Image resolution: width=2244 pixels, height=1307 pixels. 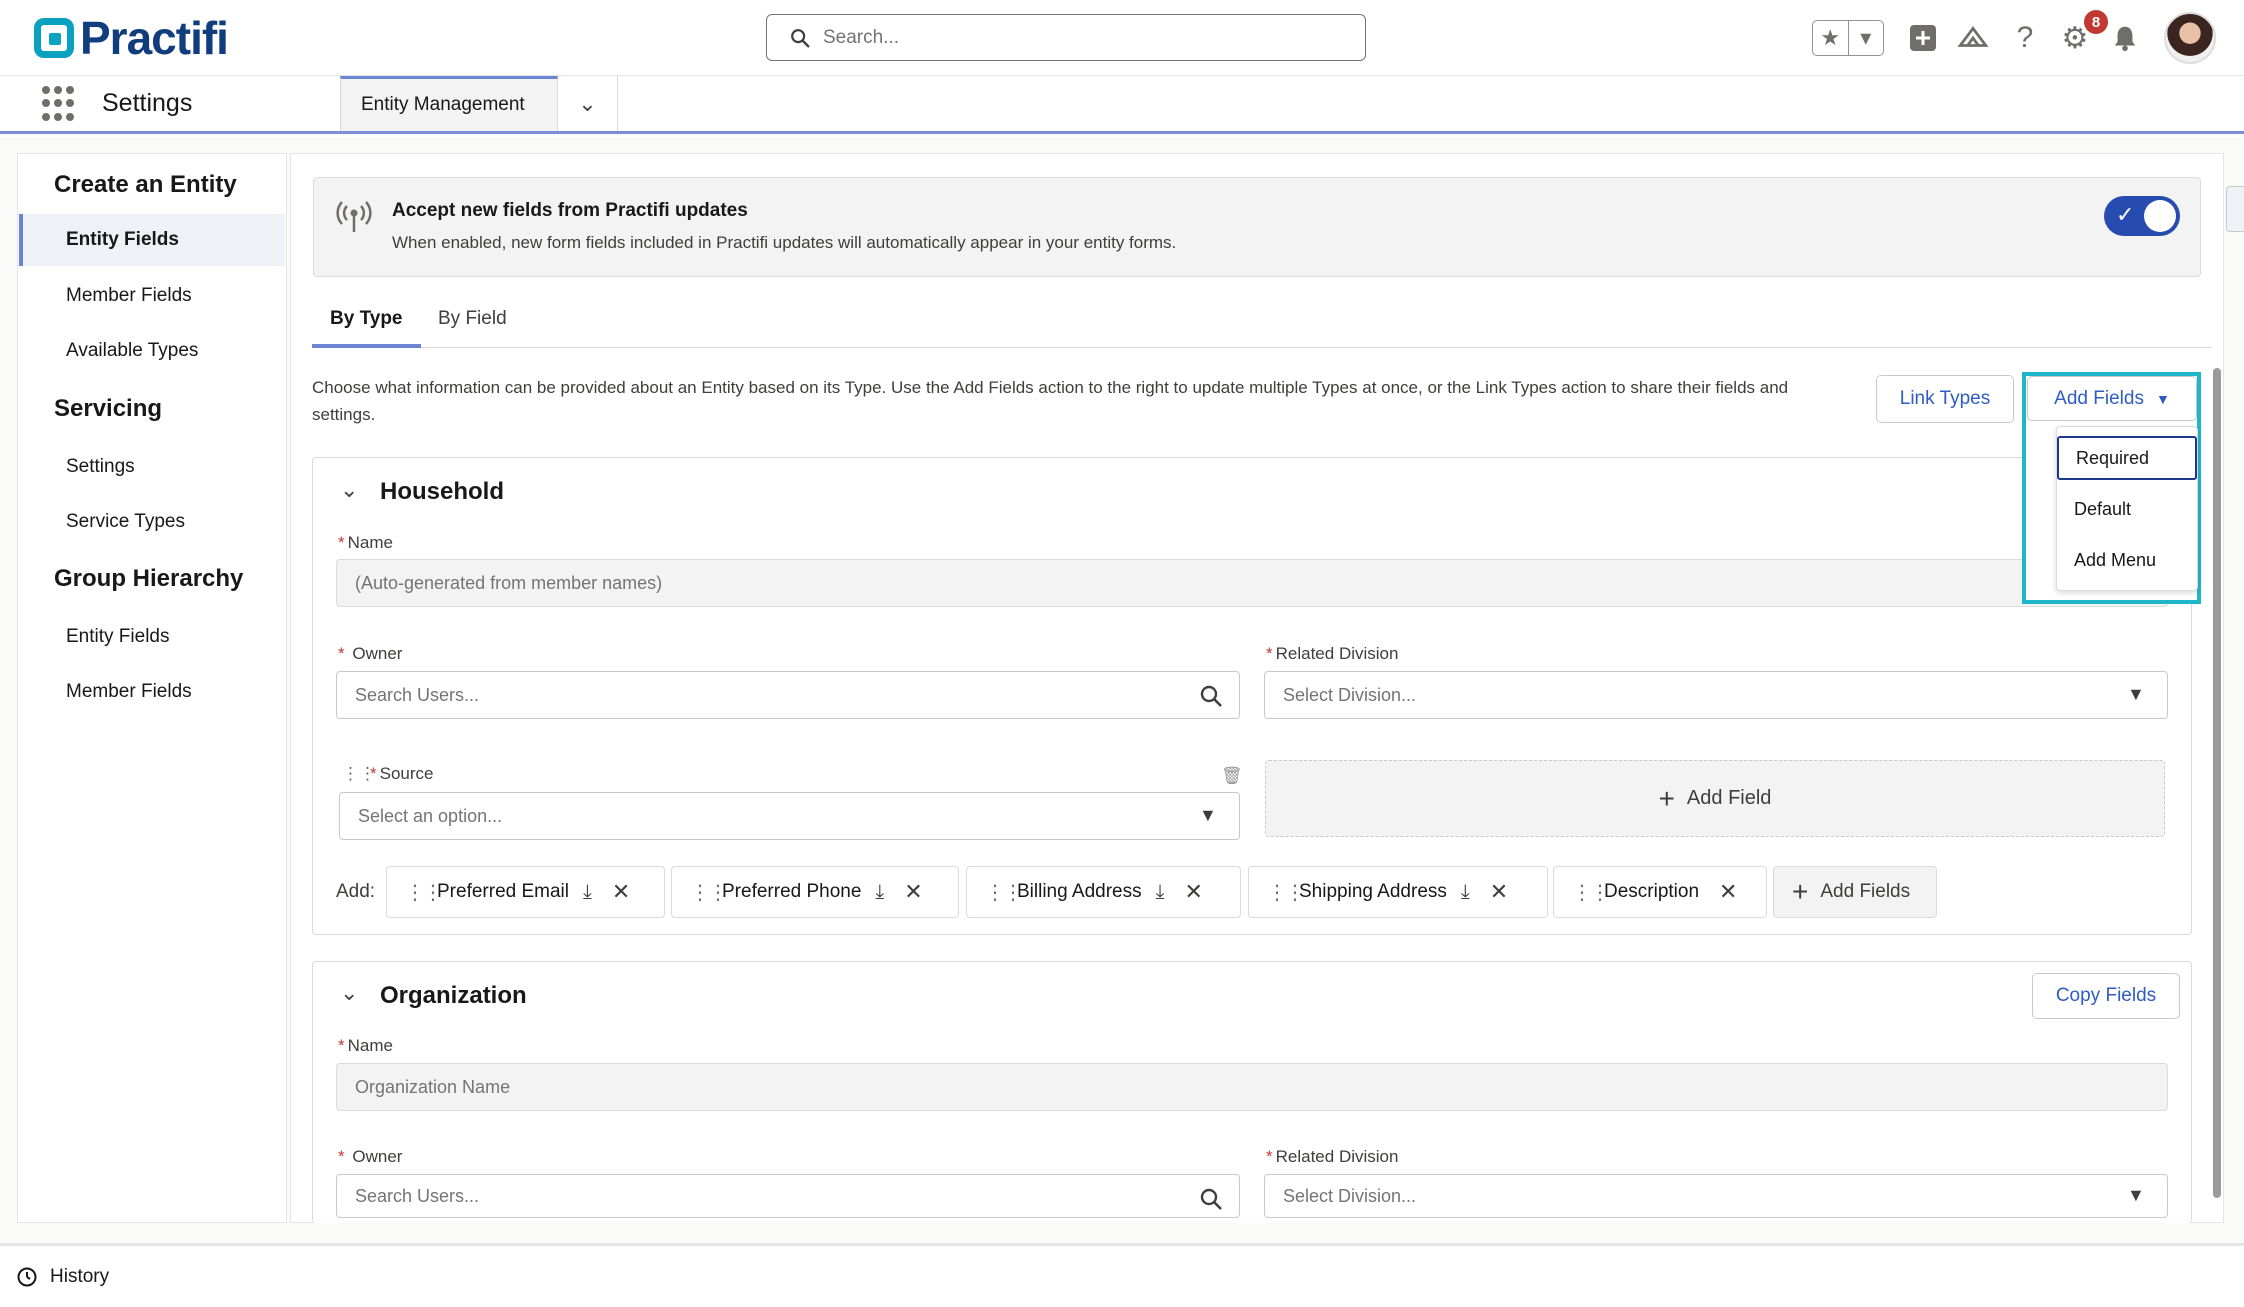 I want to click on pill-description: ⋮⋮ Description ✕, so click(x=1660, y=892).